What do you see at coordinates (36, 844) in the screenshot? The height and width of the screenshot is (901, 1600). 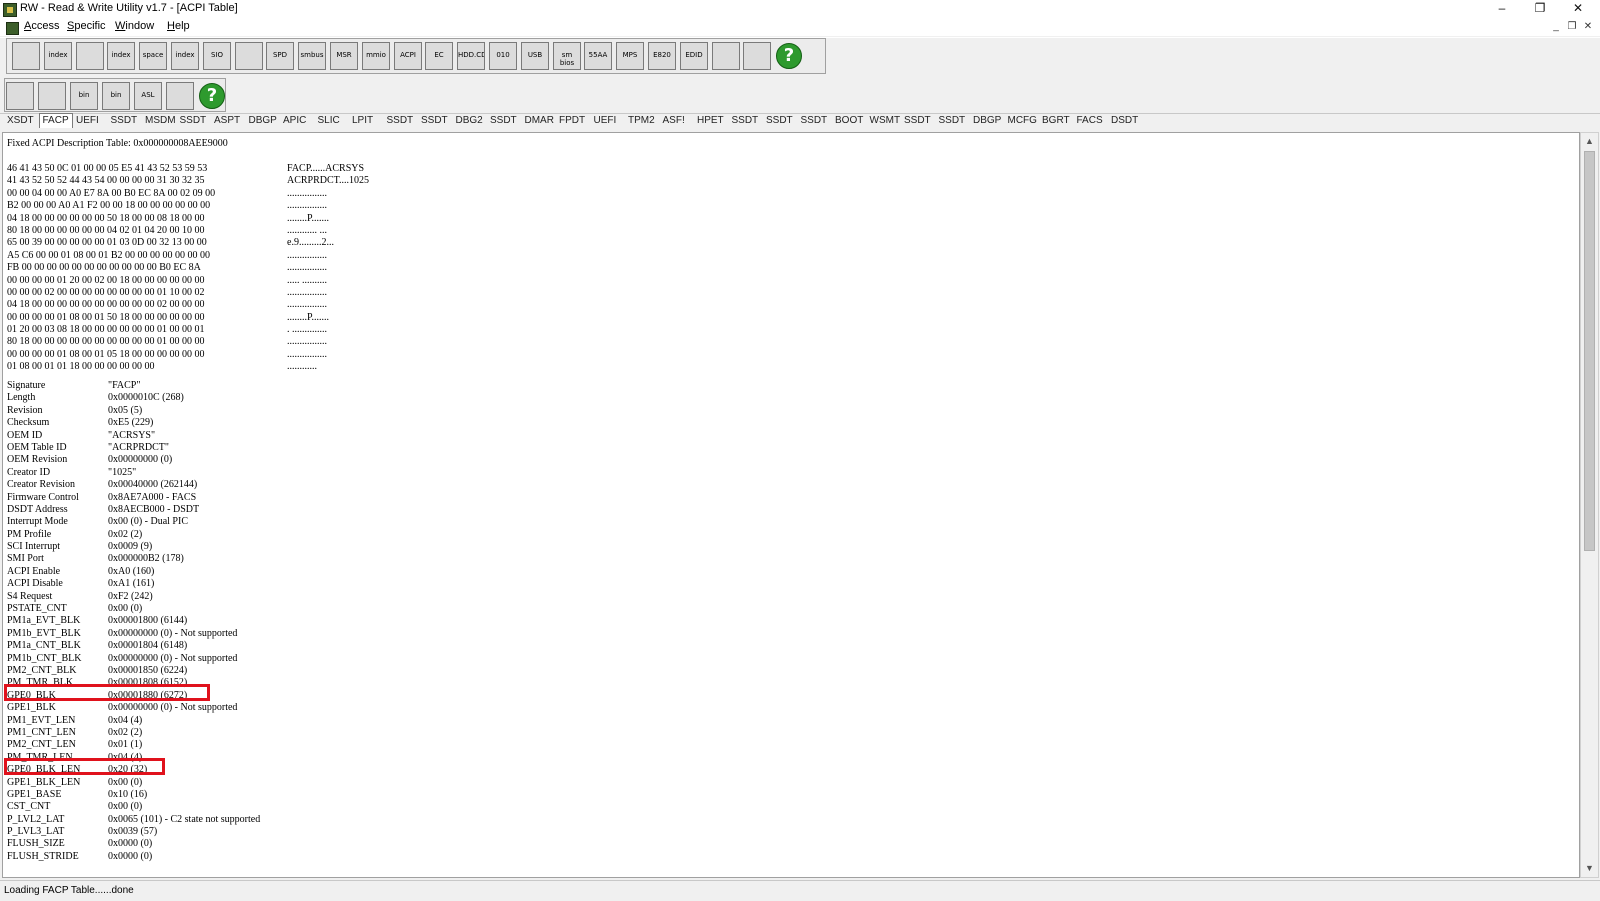 I see `field-name: FLUSH_SIZE` at bounding box center [36, 844].